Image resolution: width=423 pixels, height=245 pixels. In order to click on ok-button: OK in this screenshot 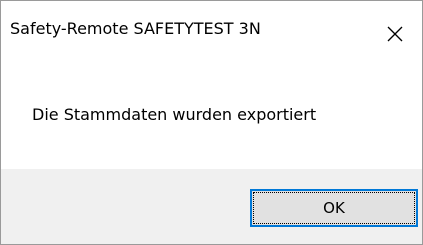, I will do `click(334, 208)`.